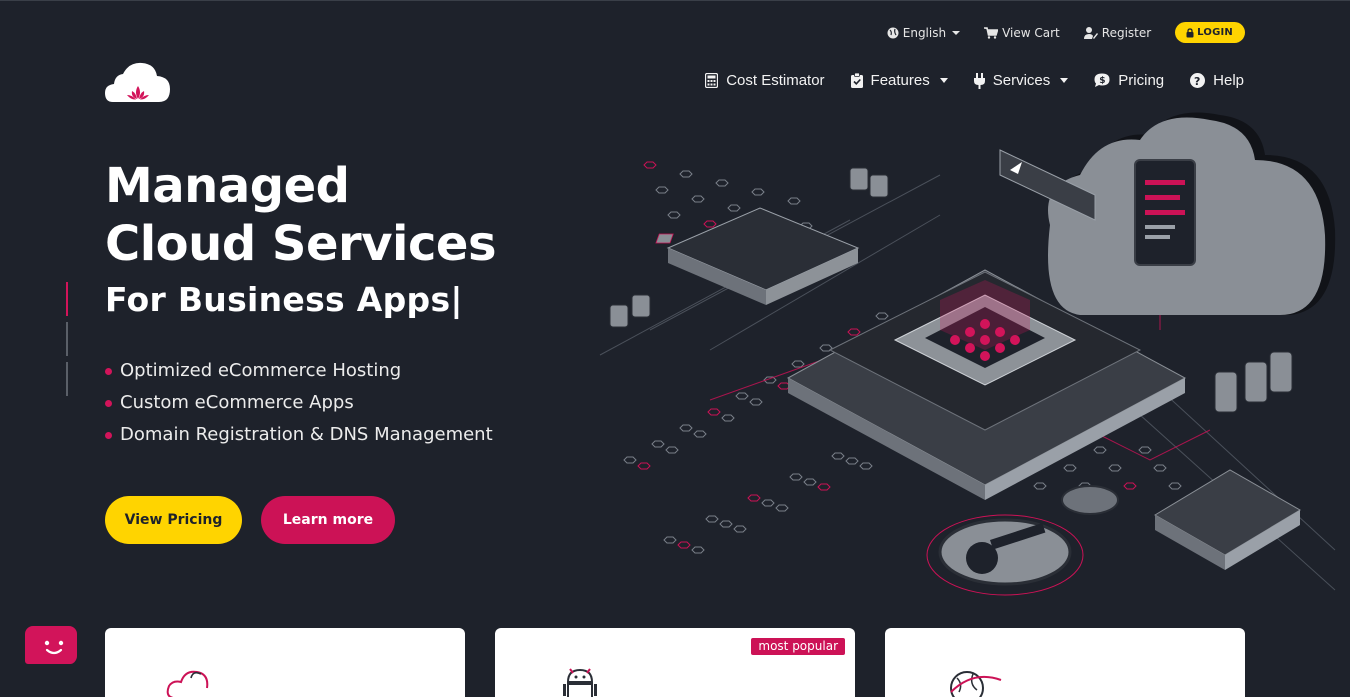 This screenshot has height=697, width=1350. I want to click on language-label: English, so click(924, 32).